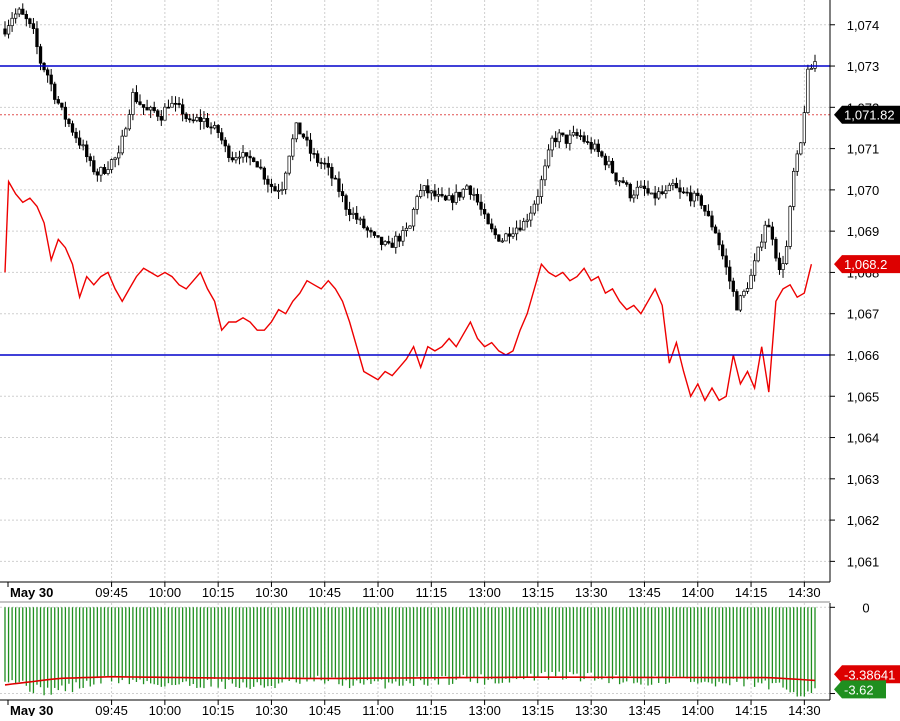  What do you see at coordinates (432, 709) in the screenshot?
I see `osc-x-tick-label: 11:15` at bounding box center [432, 709].